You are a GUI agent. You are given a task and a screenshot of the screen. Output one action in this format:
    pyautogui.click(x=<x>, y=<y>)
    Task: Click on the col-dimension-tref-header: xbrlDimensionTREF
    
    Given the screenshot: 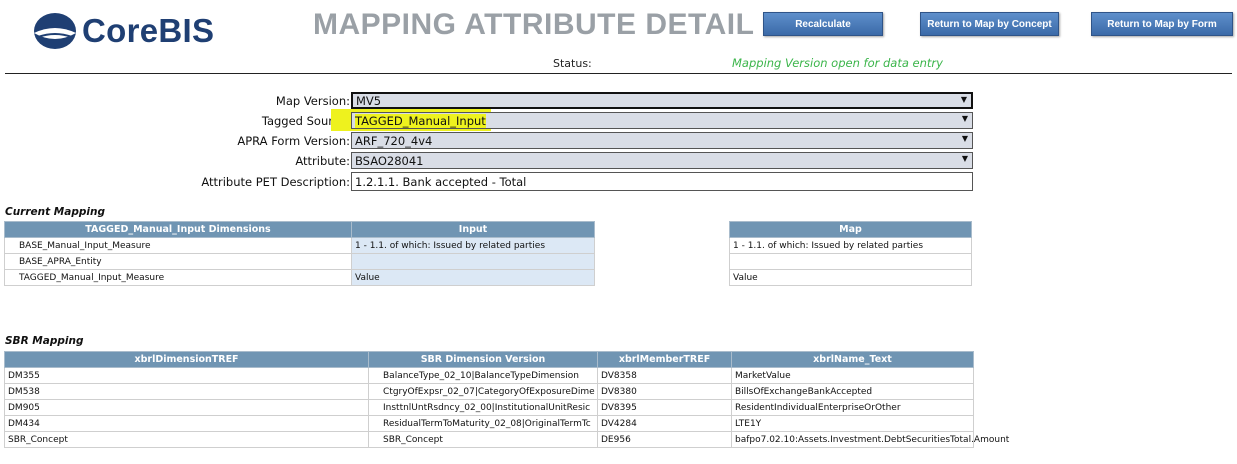 What is the action you would take?
    pyautogui.click(x=186, y=359)
    